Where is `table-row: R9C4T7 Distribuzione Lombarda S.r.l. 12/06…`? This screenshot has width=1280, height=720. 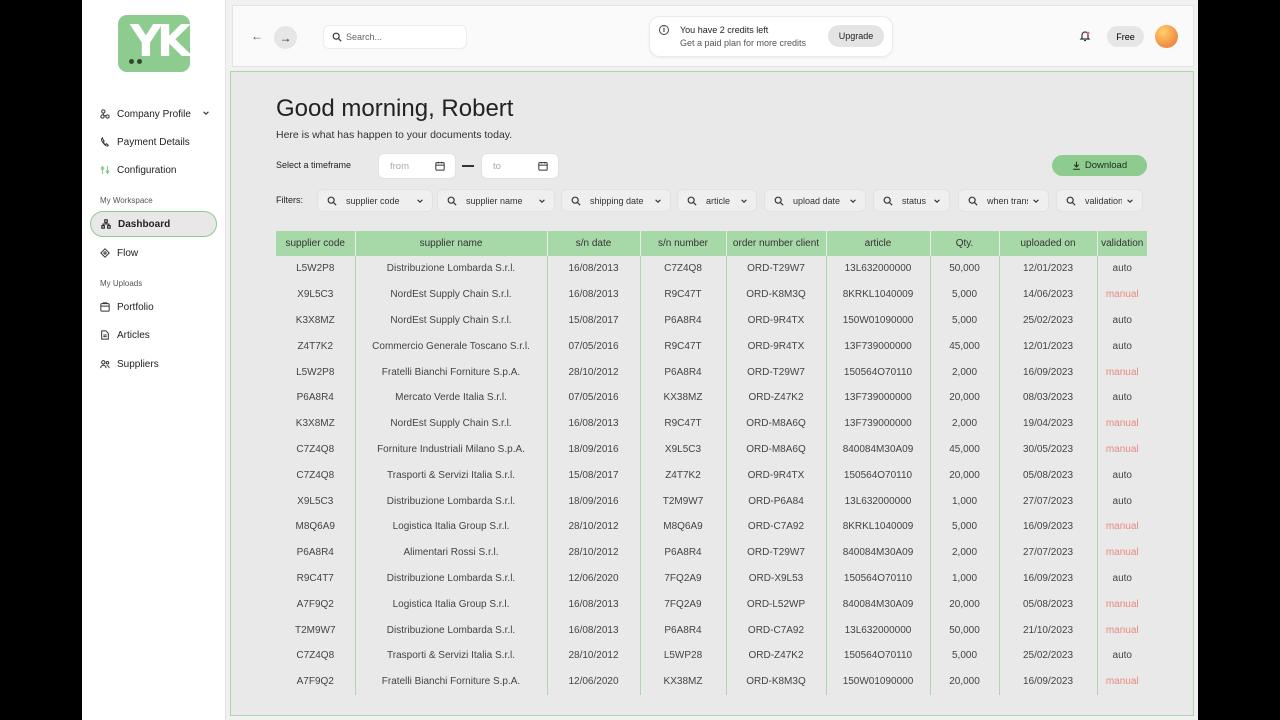
table-row: R9C4T7 Distribuzione Lombarda S.r.l. 12/06… is located at coordinates (711, 578).